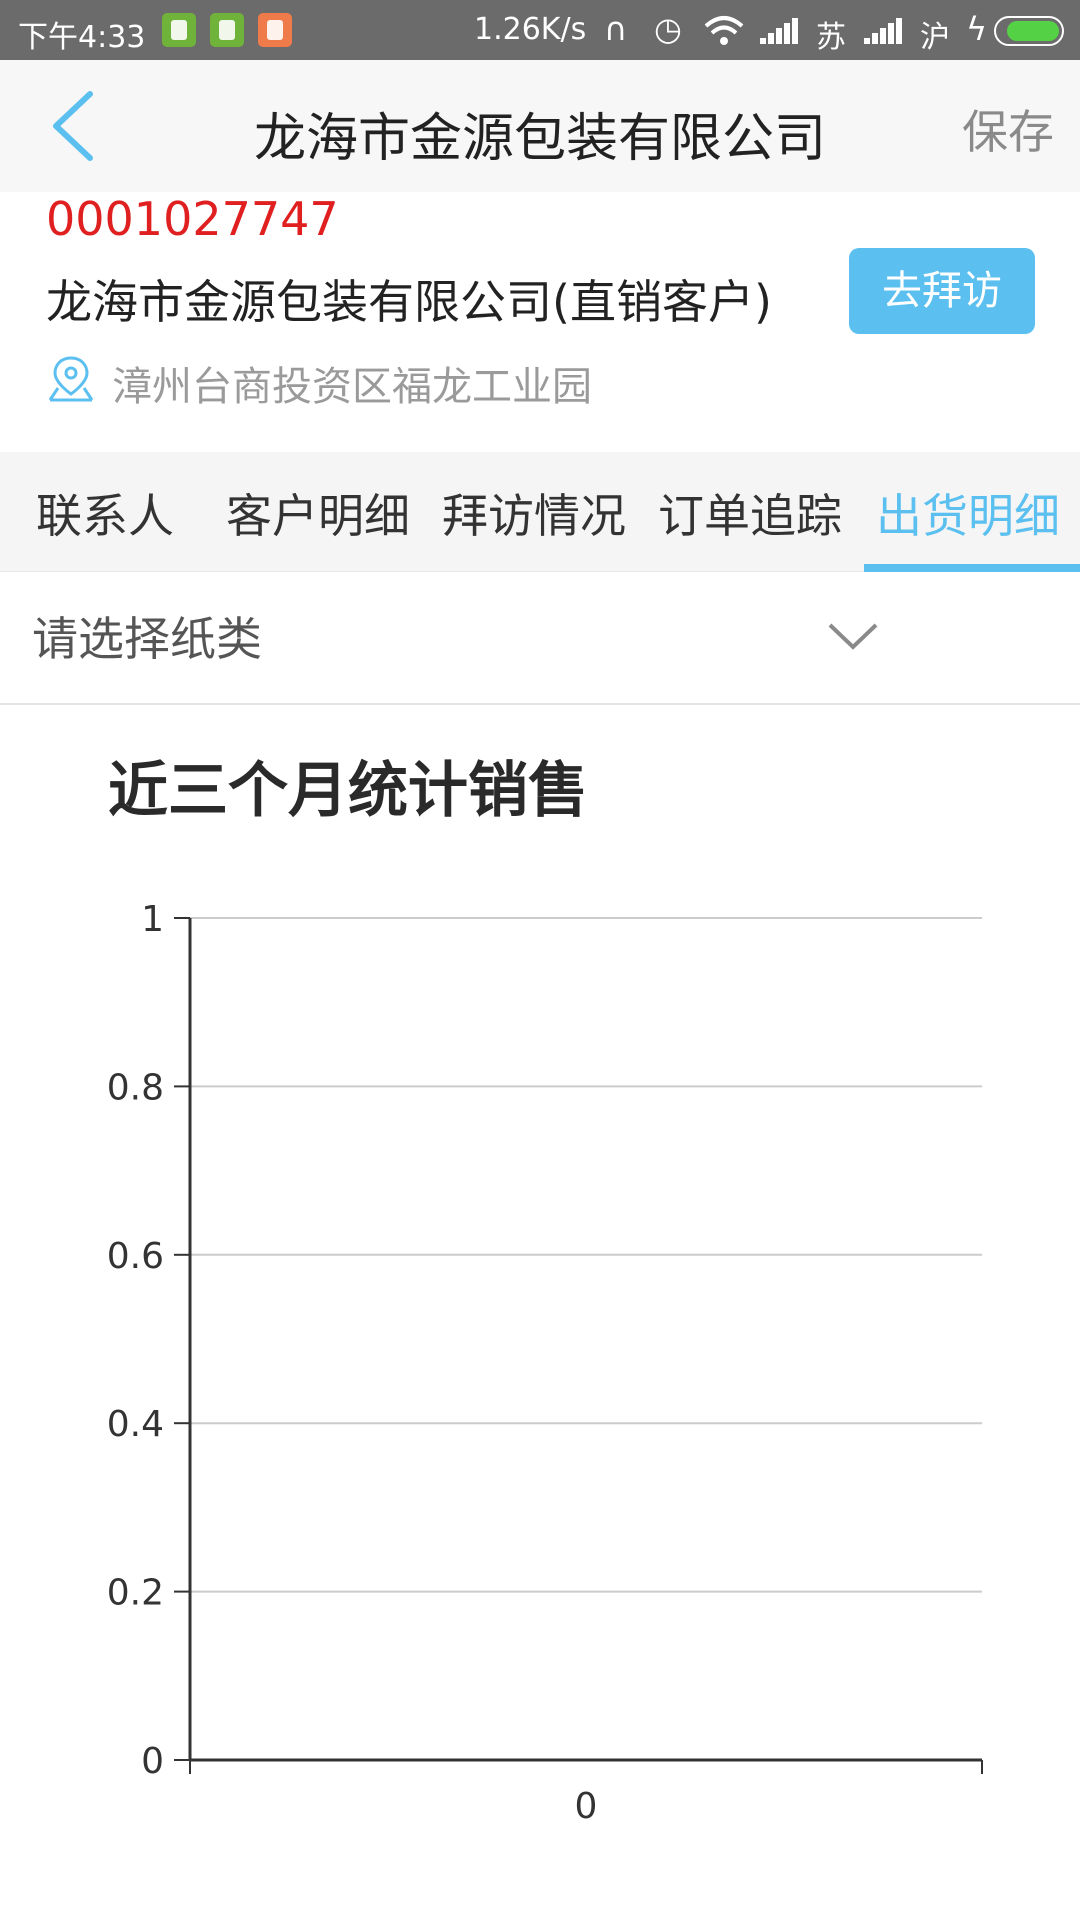  Describe the element at coordinates (853, 636) in the screenshot. I see `chevron-down-icon` at that location.